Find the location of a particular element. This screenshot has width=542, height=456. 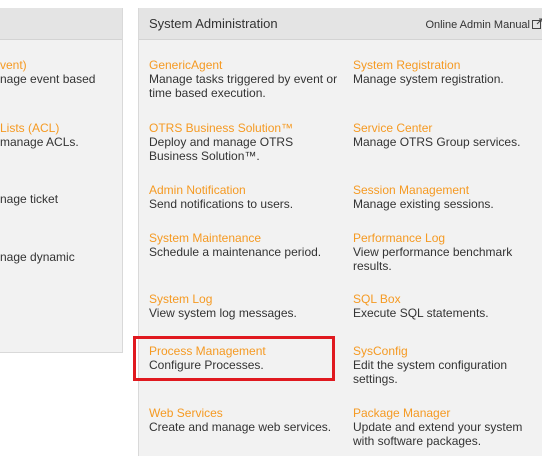

entry-title: Service Center is located at coordinates (447, 128).